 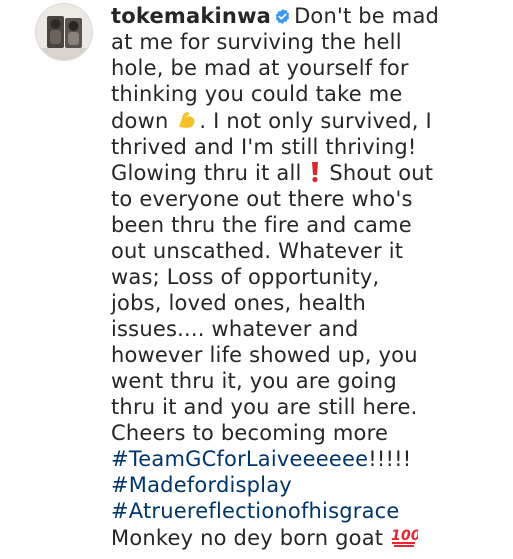 I want to click on avatar-image, so click(x=64, y=32).